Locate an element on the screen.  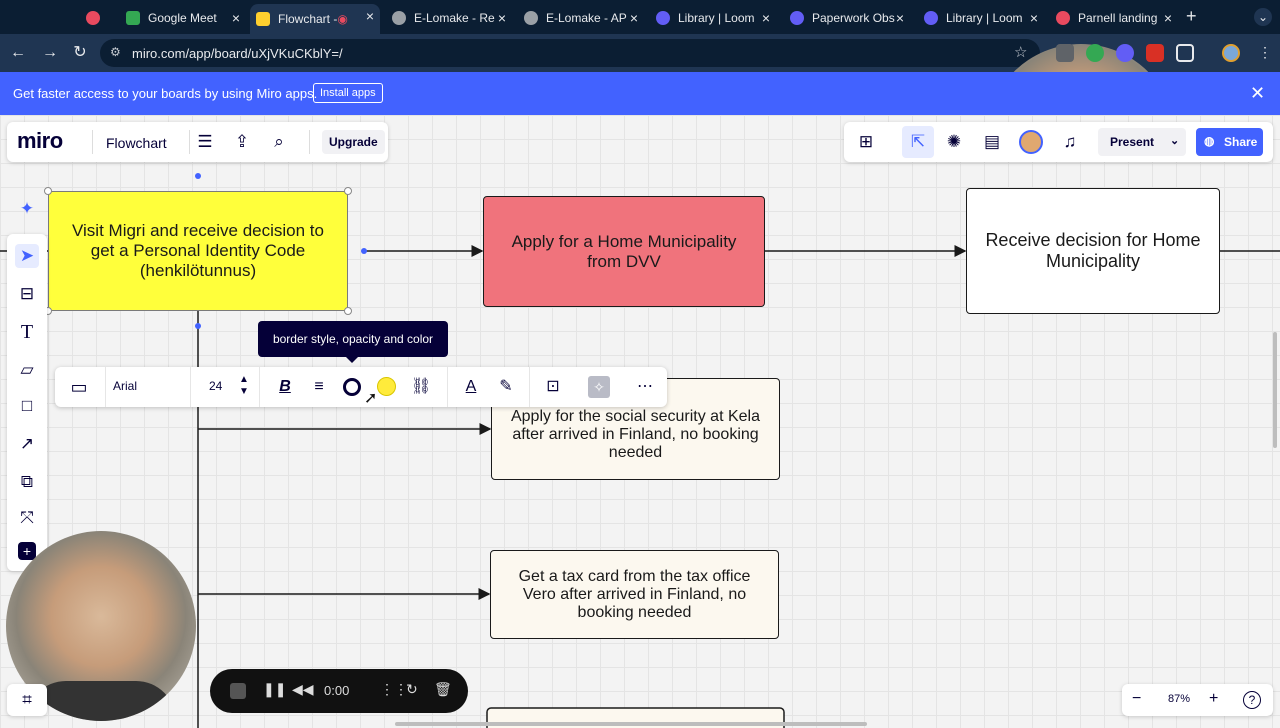
frames-panel-toggle: ⌗ is located at coordinates (27, 700).